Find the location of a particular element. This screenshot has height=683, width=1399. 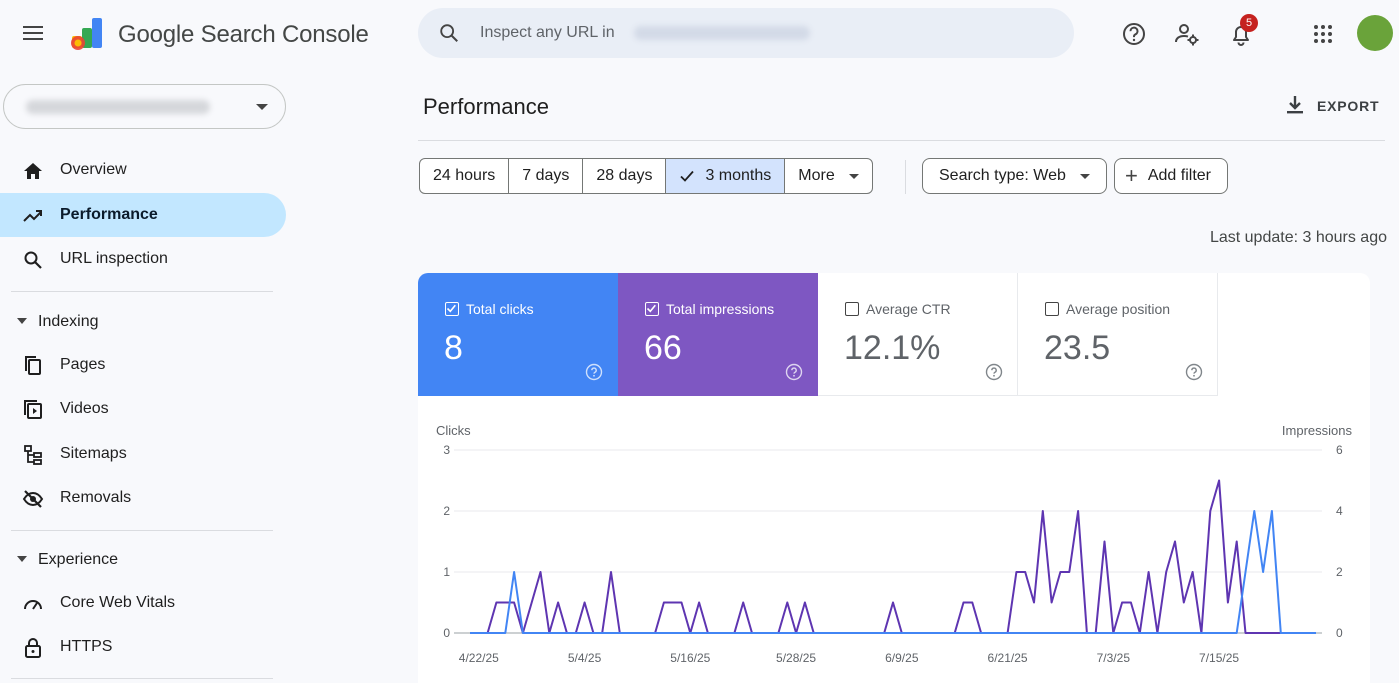

metric-total-clicks: Total clicks 8 is located at coordinates (518, 334).